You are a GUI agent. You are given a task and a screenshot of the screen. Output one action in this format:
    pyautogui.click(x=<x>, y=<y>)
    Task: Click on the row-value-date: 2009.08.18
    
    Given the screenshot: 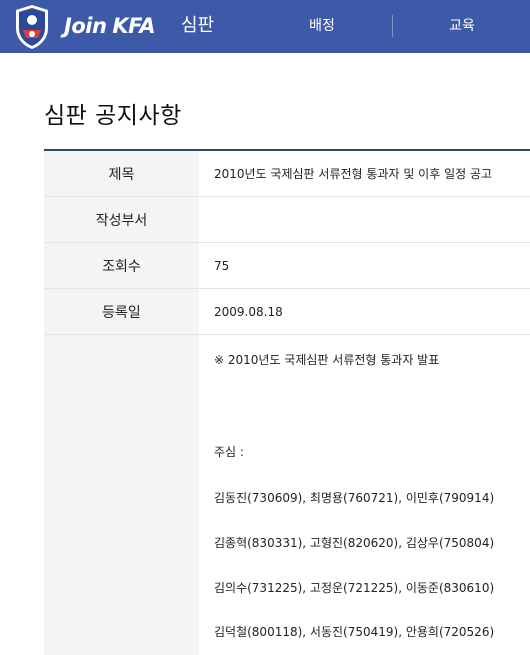 What is the action you would take?
    pyautogui.click(x=248, y=311)
    